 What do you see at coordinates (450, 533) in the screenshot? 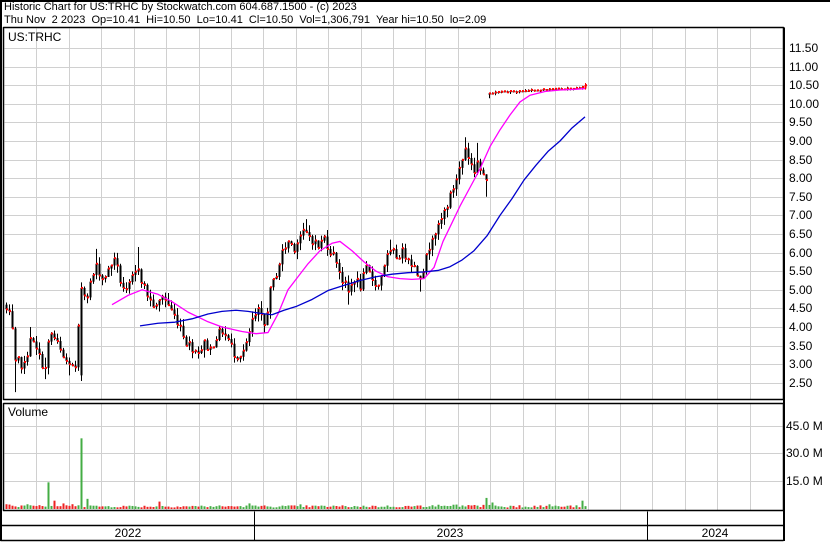
I see `year-label: 2023` at bounding box center [450, 533].